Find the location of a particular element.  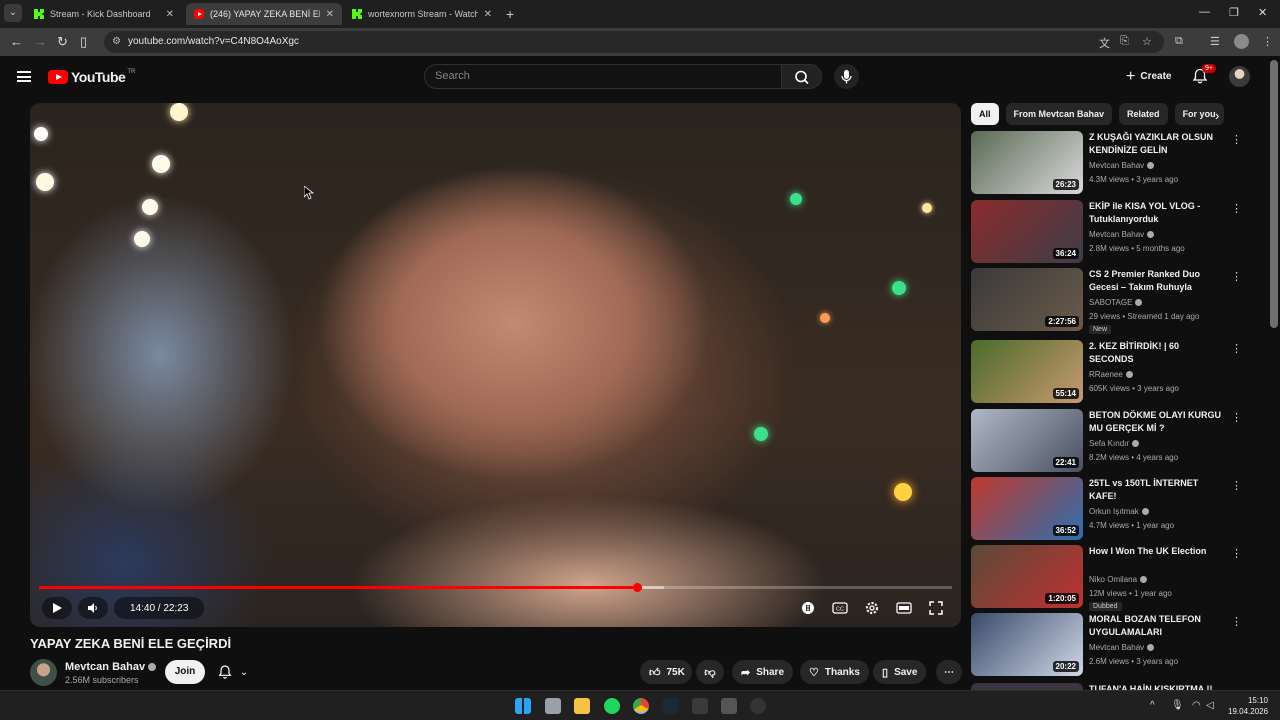

recommendation-title: How I Won The UK Election is located at coordinates (1157, 551).